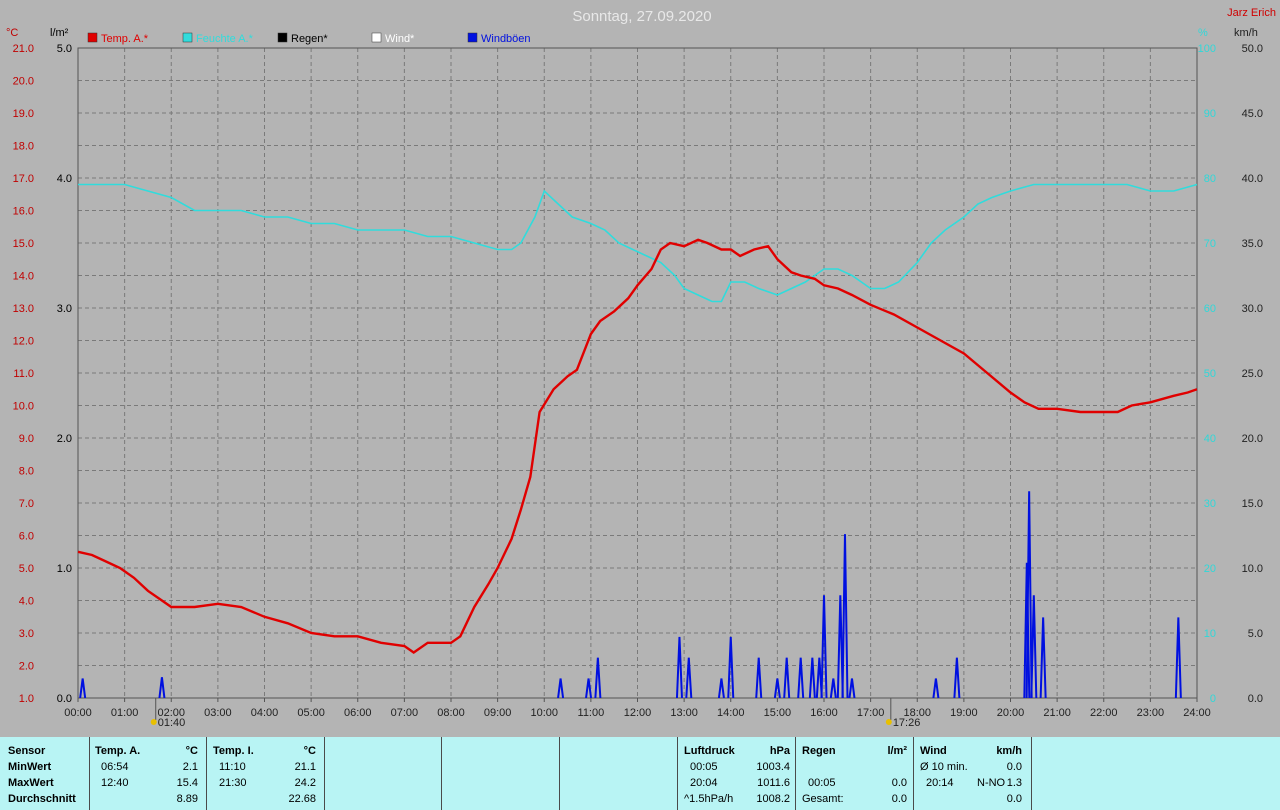  What do you see at coordinates (1252, 49) in the screenshot?
I see `wind-tick-label: 50.0` at bounding box center [1252, 49].